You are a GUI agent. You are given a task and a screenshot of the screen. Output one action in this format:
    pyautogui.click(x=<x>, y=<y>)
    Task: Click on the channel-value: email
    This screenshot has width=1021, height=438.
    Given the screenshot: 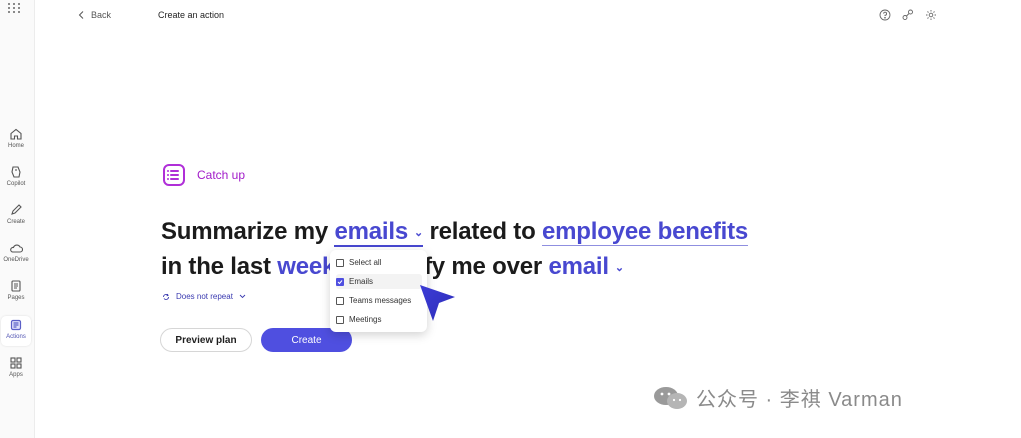 What is the action you would take?
    pyautogui.click(x=578, y=266)
    